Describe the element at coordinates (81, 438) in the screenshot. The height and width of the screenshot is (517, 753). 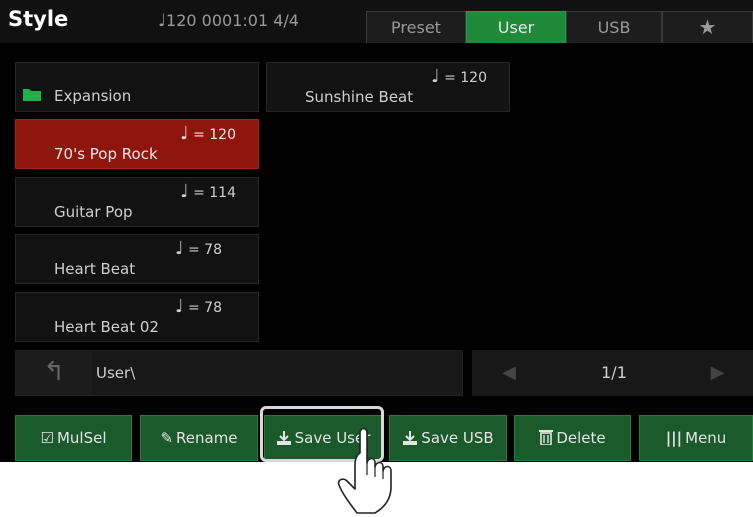
I see `button-label: MulSel` at that location.